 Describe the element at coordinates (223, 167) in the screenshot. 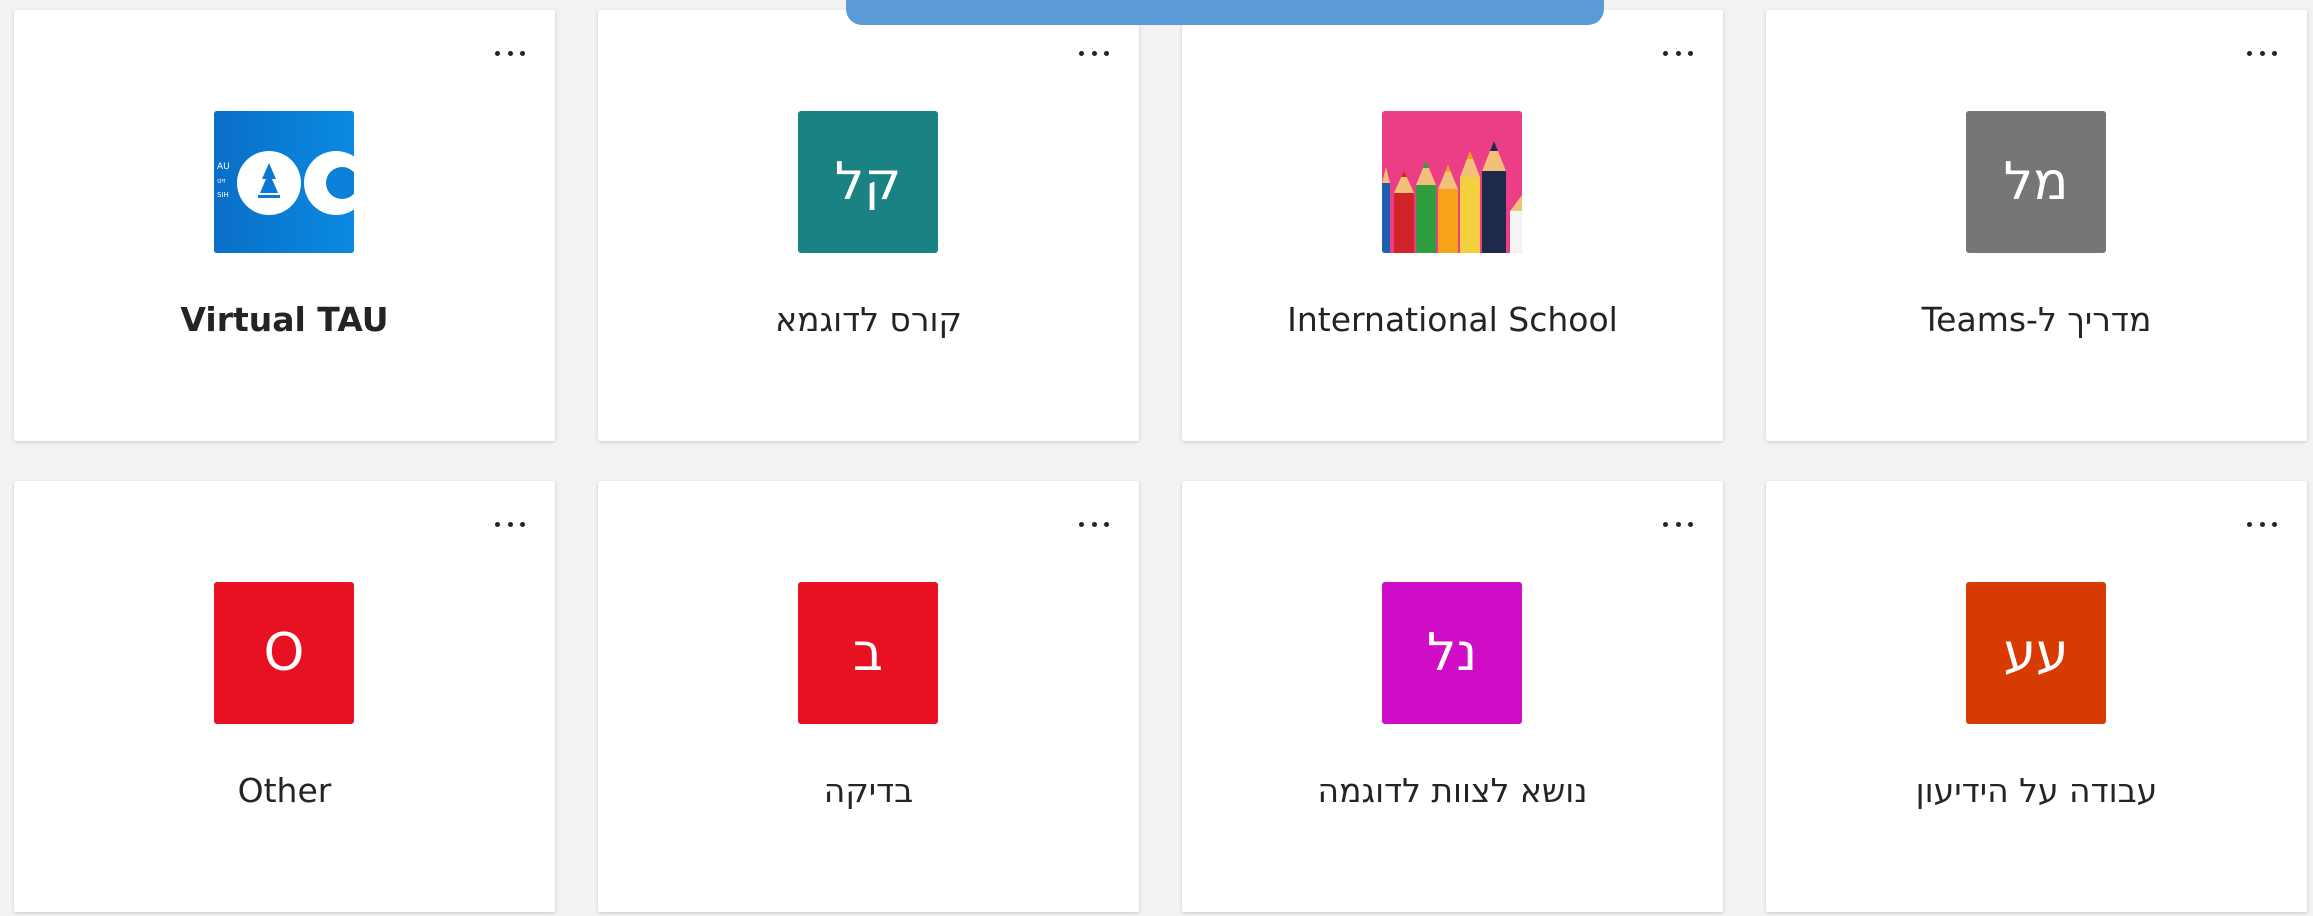

I see `svg-text: AU` at that location.